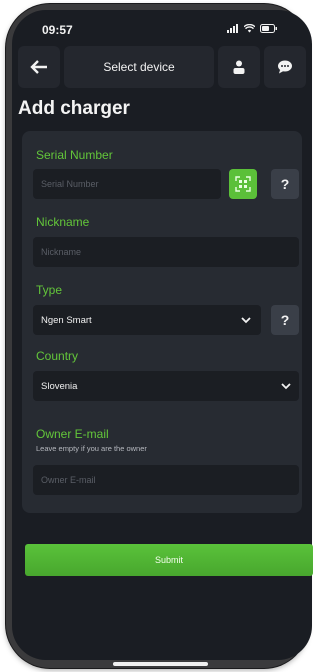 This screenshot has width=320, height=672. Describe the element at coordinates (169, 560) in the screenshot. I see `submit-button: Submit` at that location.